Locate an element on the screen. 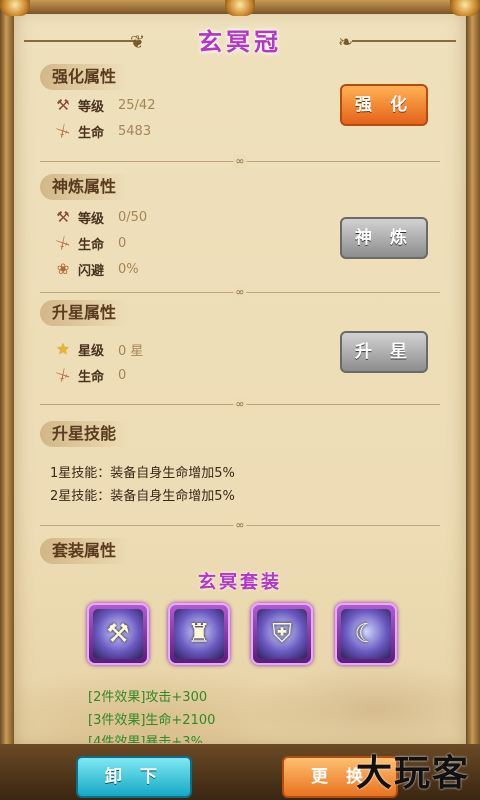 The width and height of the screenshot is (480, 800). frame-knob-center is located at coordinates (240, 8).